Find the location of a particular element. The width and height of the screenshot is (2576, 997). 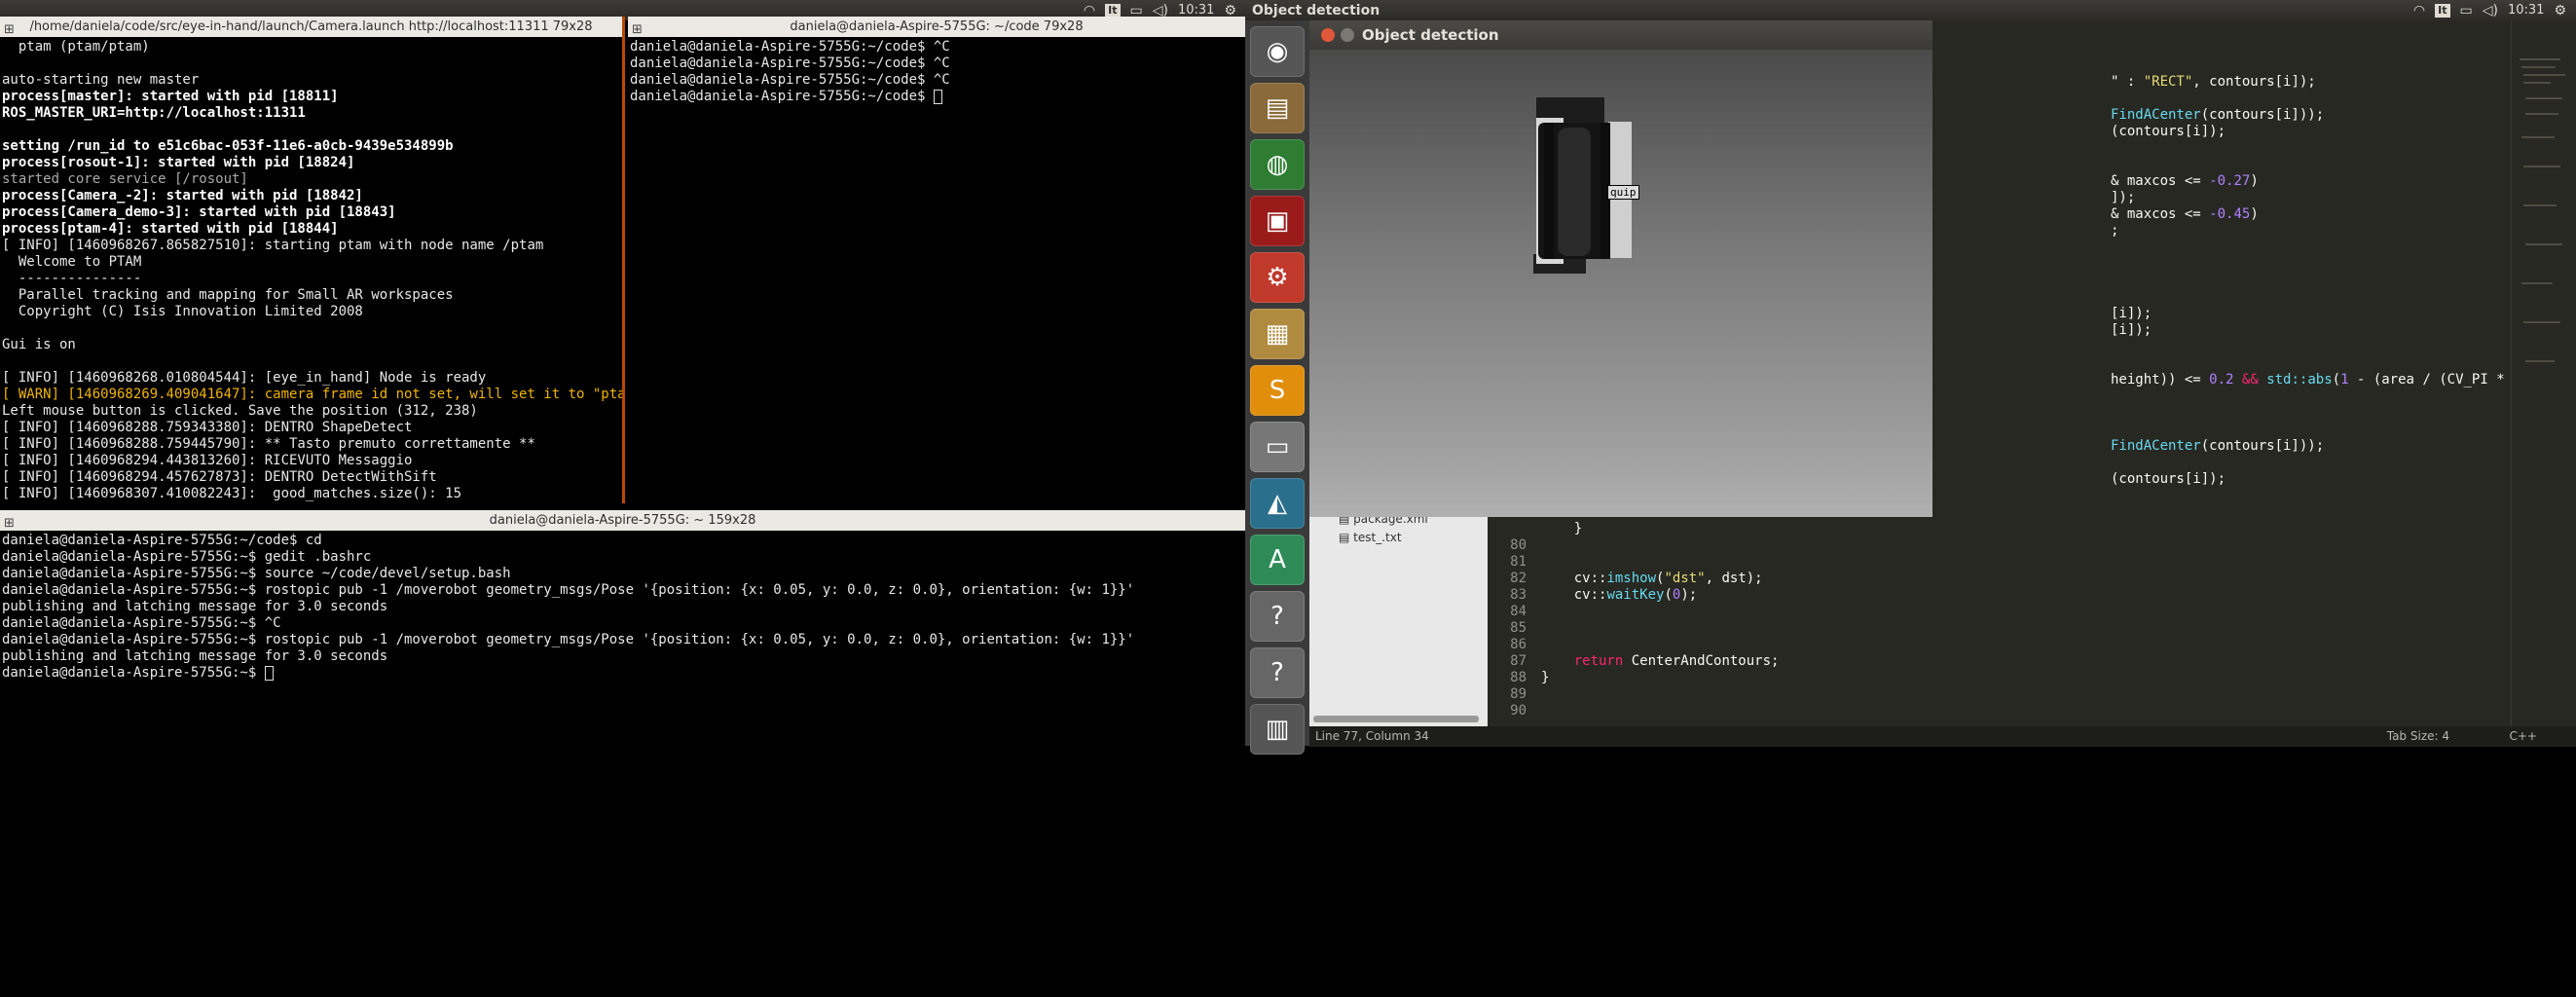

software-center-icon: A is located at coordinates (1277, 560).